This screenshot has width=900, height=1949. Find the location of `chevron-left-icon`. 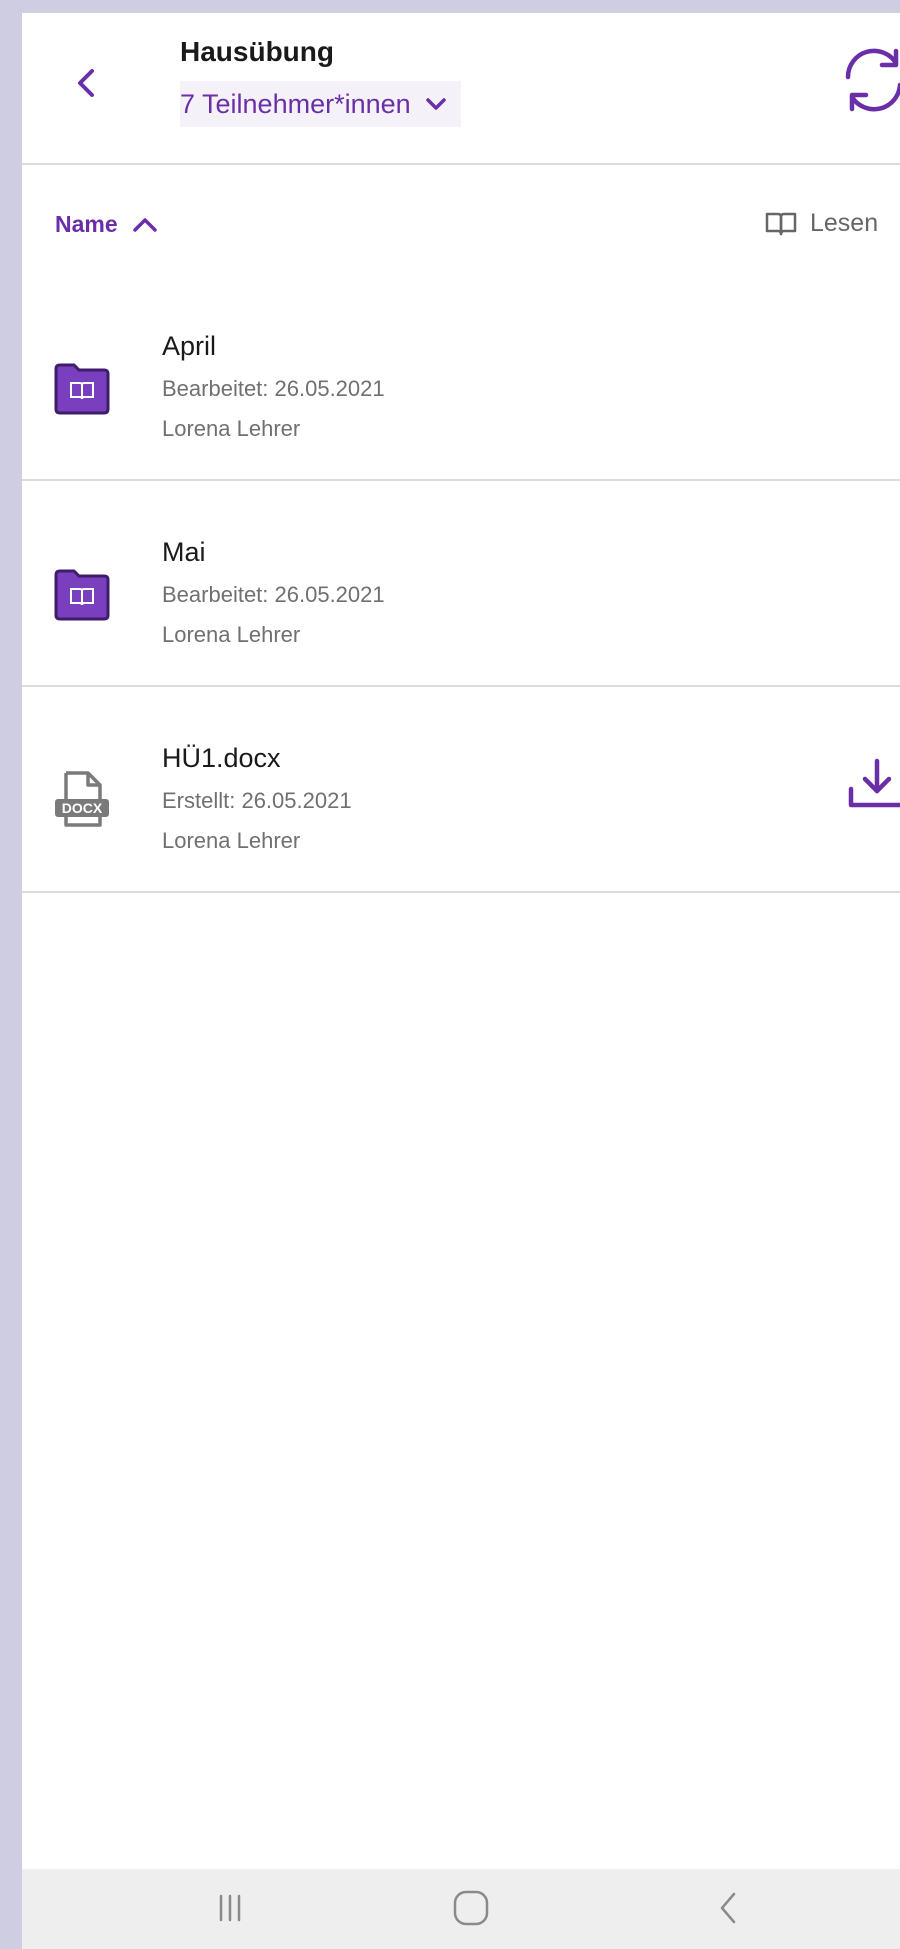

chevron-left-icon is located at coordinates (86, 83).